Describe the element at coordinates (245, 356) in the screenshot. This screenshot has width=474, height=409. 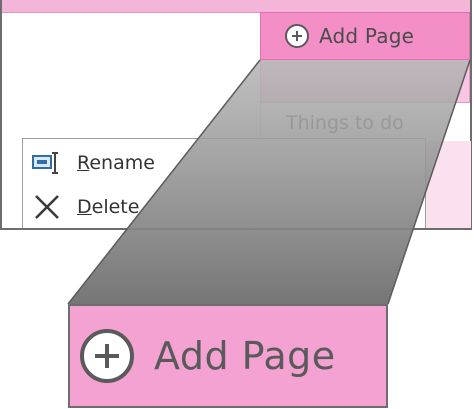
I see `zoom-callout-label: Add Page` at that location.